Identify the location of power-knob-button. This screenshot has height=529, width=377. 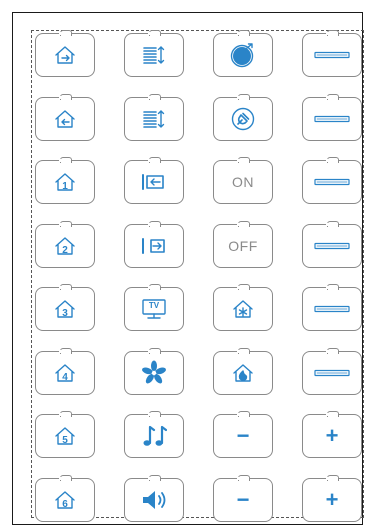
(243, 53).